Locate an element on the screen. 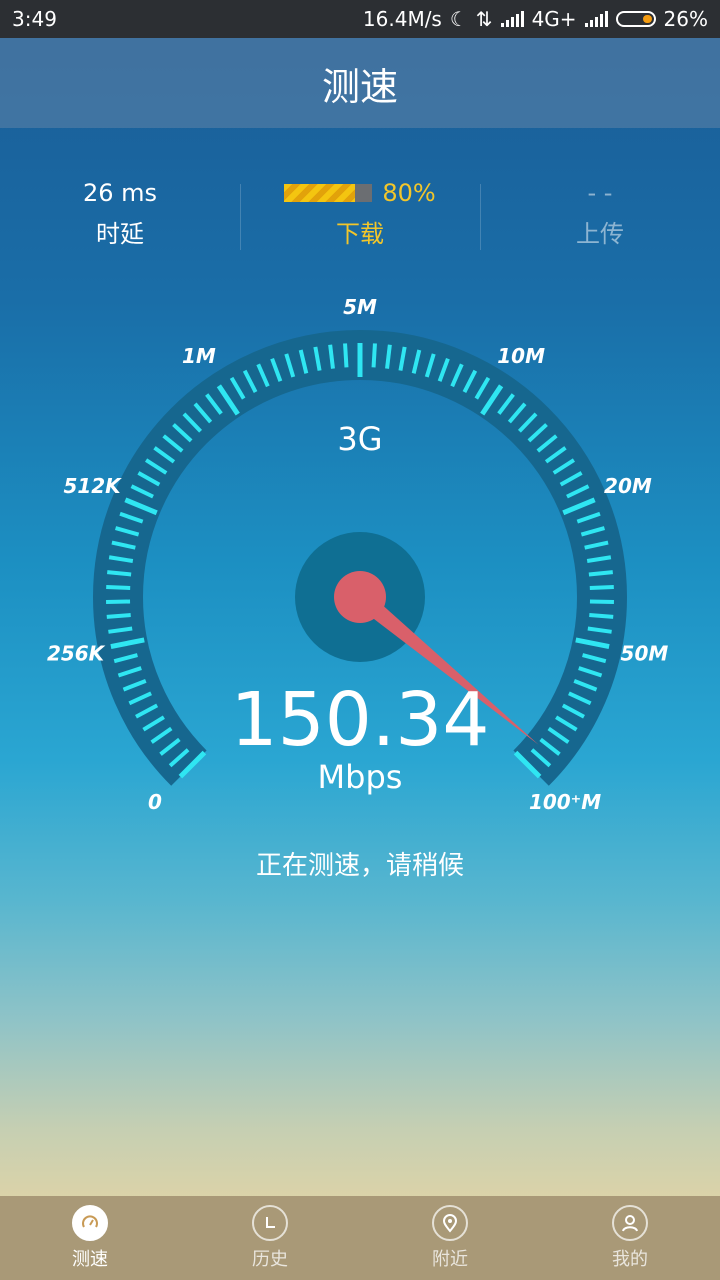  signal-icon is located at coordinates (512, 19).